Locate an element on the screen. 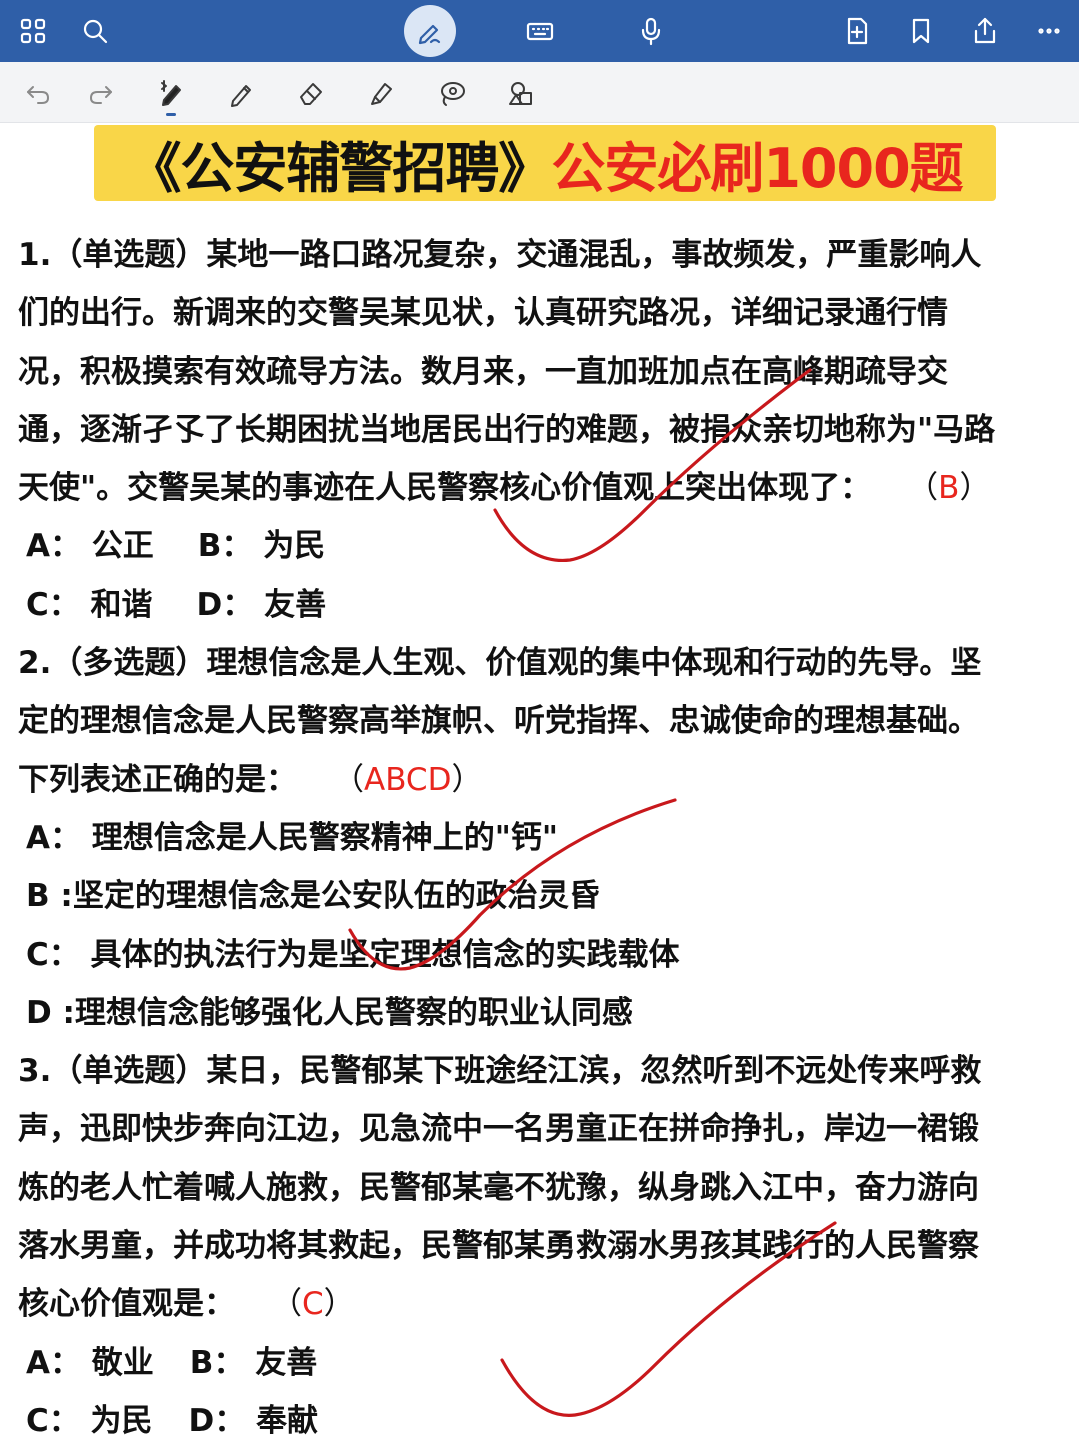 Image resolution: width=1079 pixels, height=1450 pixels. q1-line-2: 们的出行。新调来的交警吴某见状，认真研究路况，详细记录通行情 is located at coordinates (483, 313).